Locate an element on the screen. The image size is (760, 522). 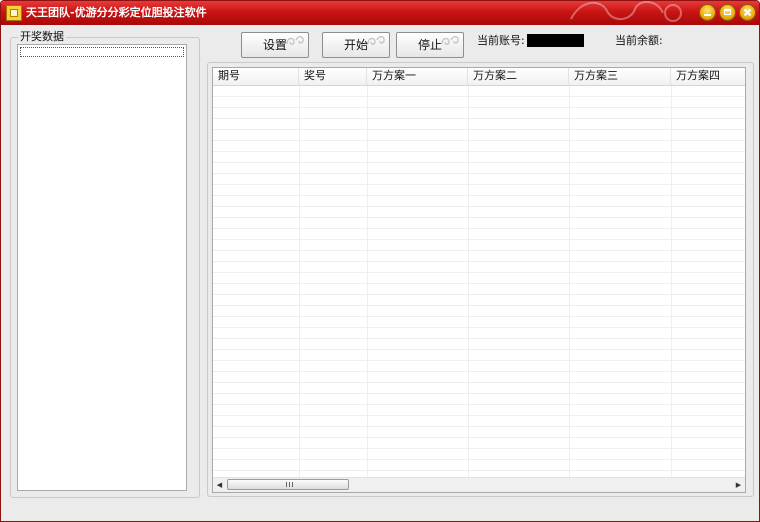
maximize-icon is located at coordinates (727, 12).